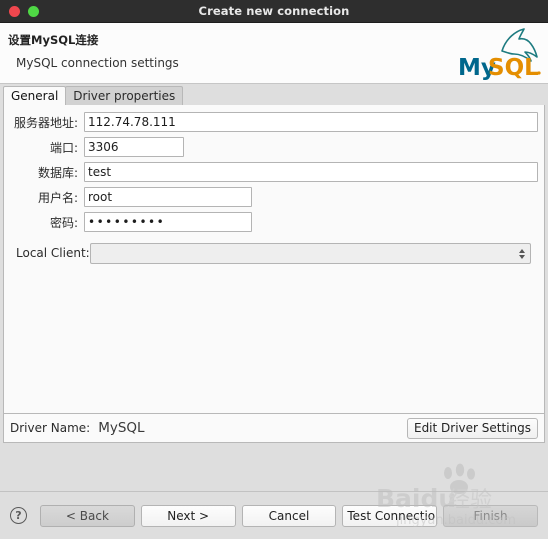  Describe the element at coordinates (274, 147) in the screenshot. I see `form-row-port: 端口:` at that location.